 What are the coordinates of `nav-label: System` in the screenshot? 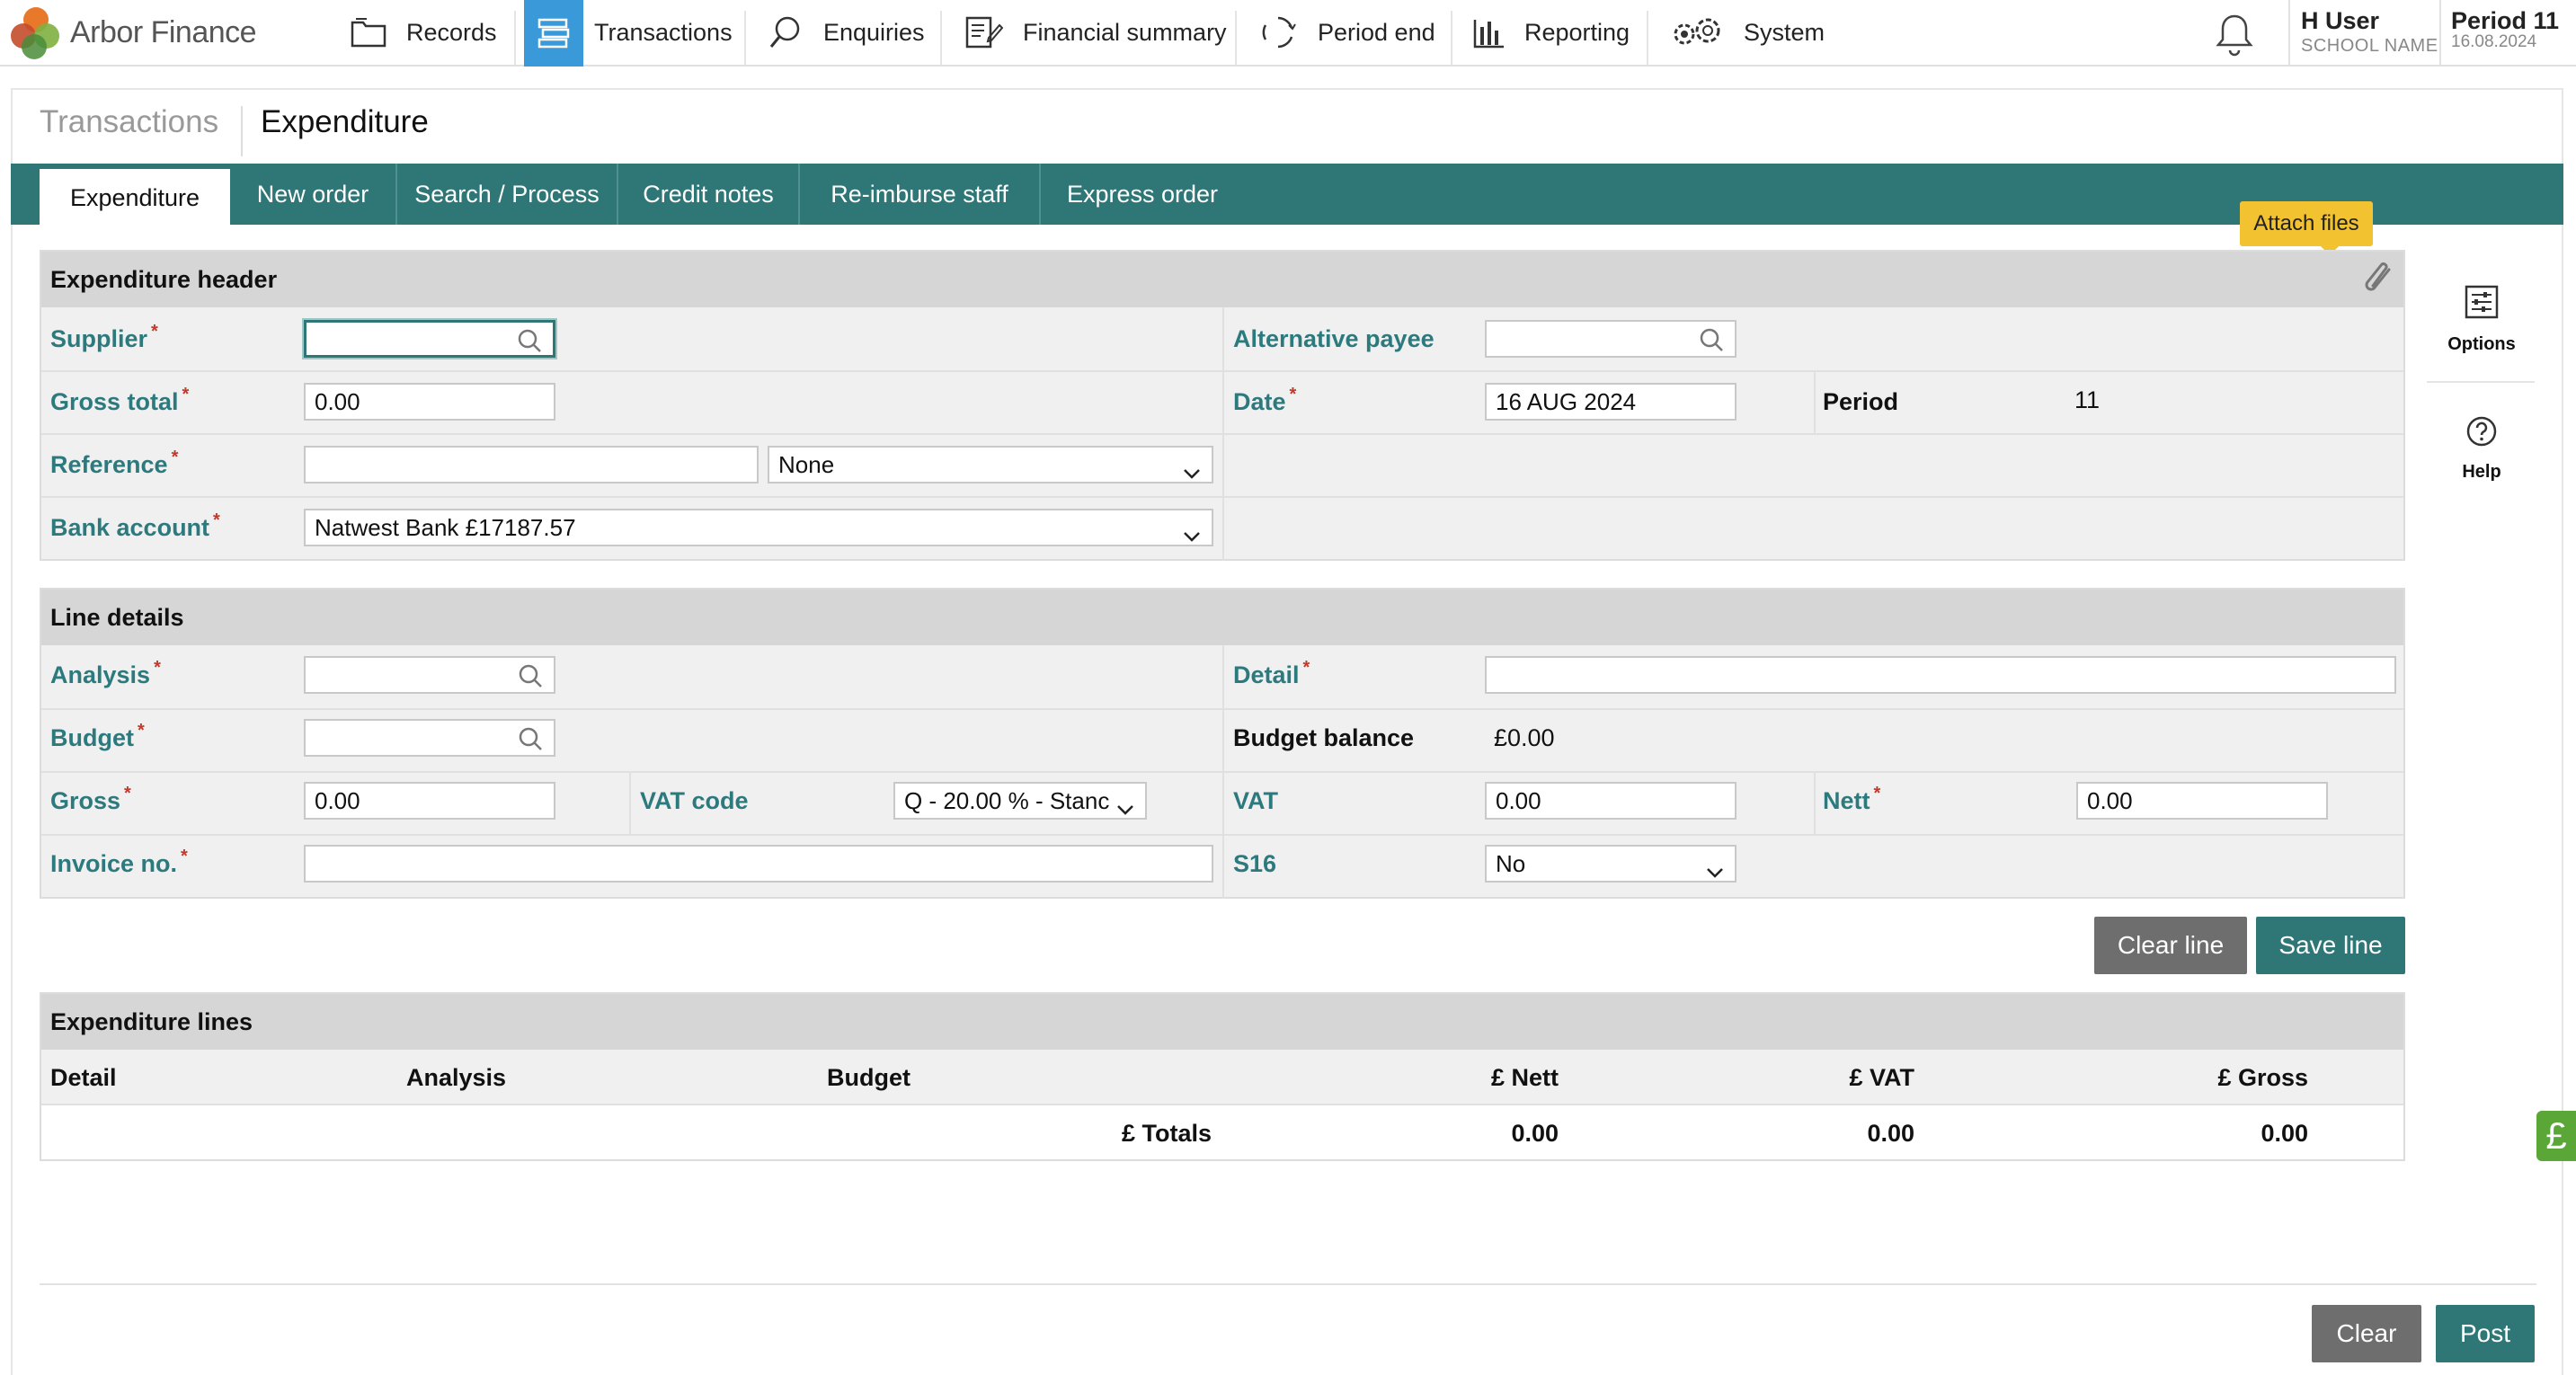 It's located at (1784, 32).